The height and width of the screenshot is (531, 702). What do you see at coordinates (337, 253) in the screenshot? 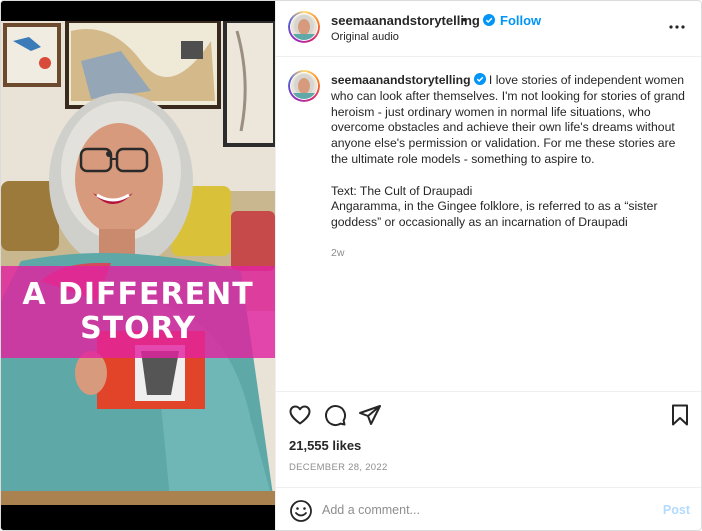
I see `post-time-ago: 2w` at bounding box center [337, 253].